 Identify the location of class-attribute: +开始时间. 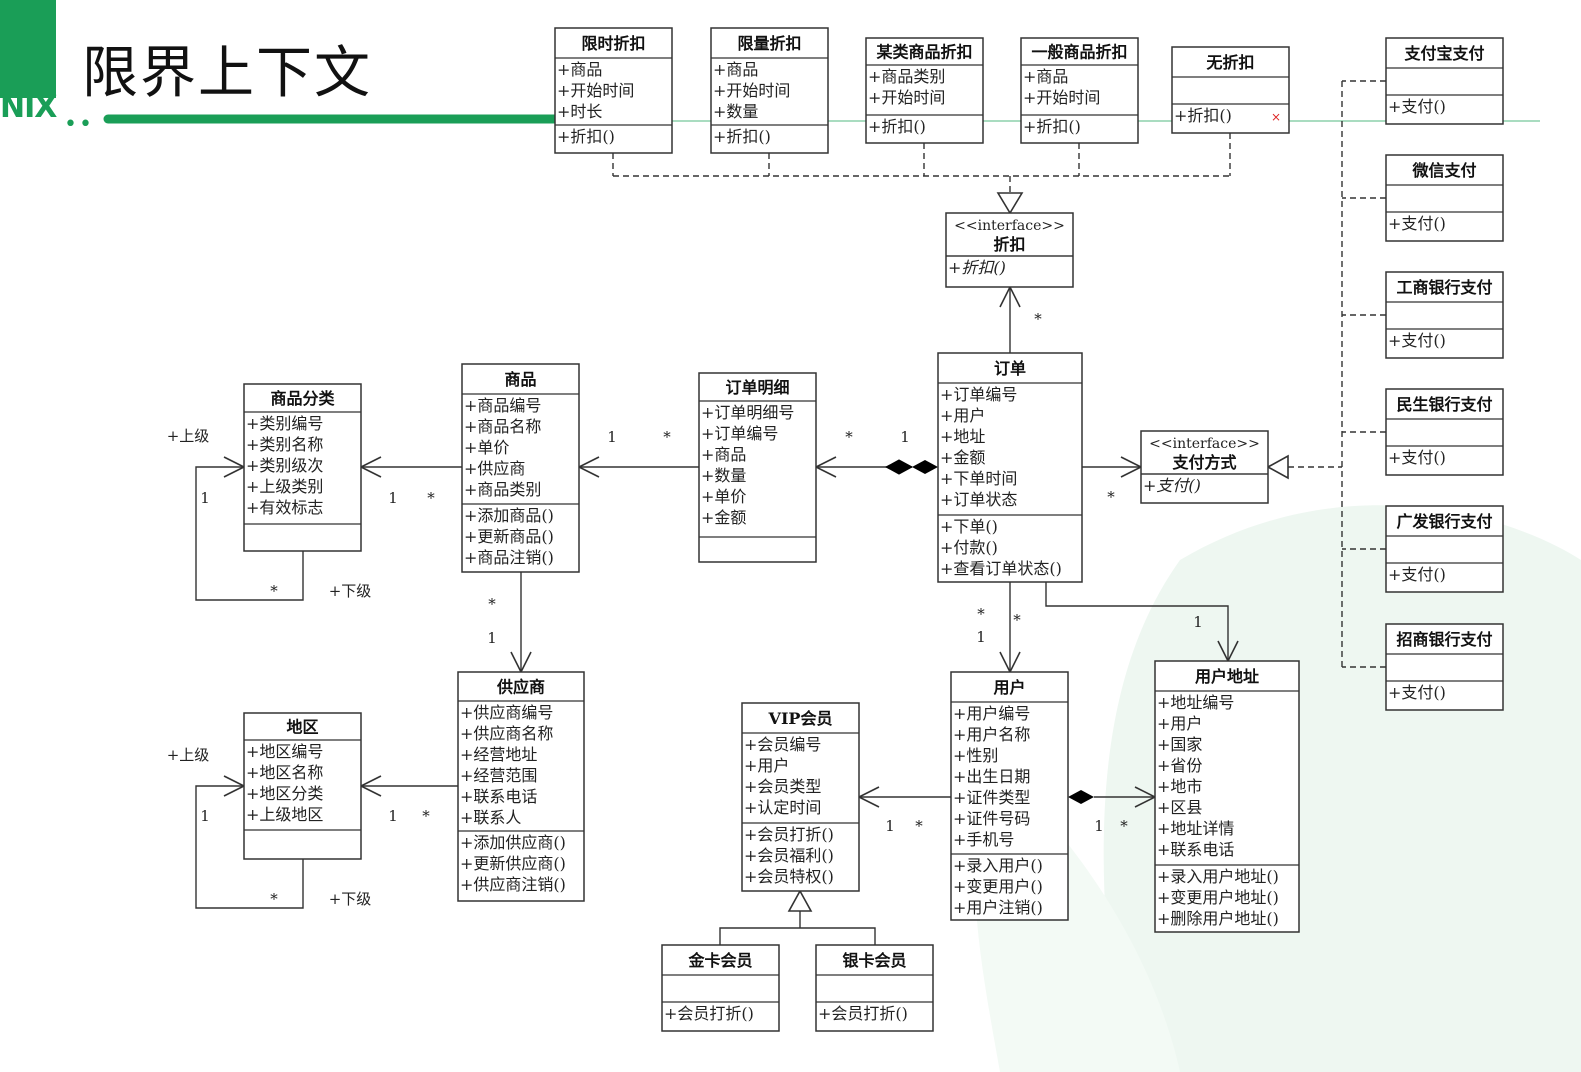
(751, 90).